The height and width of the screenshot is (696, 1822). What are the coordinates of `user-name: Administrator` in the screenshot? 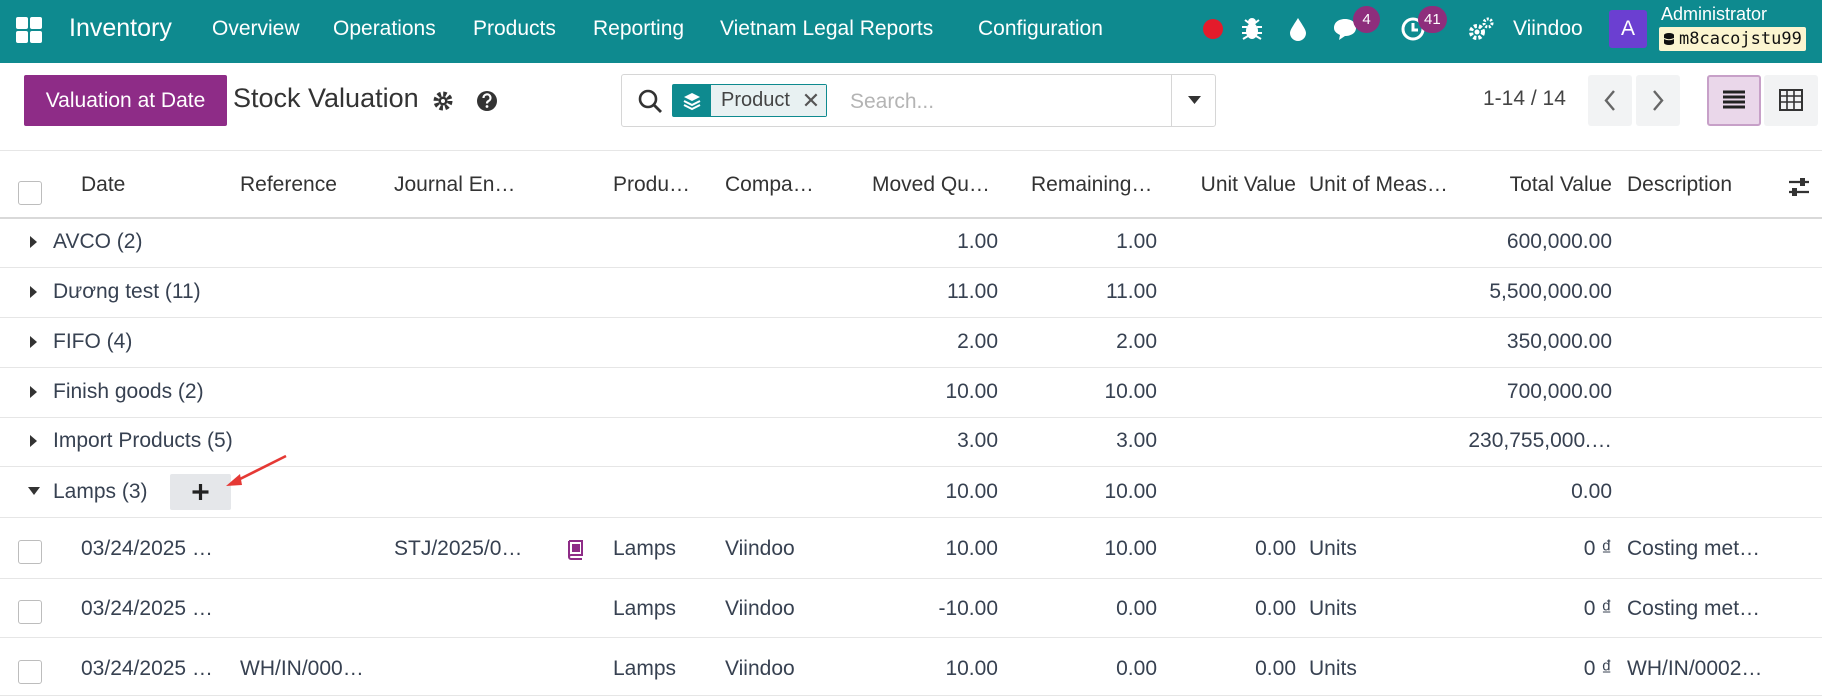 It's located at (1714, 14).